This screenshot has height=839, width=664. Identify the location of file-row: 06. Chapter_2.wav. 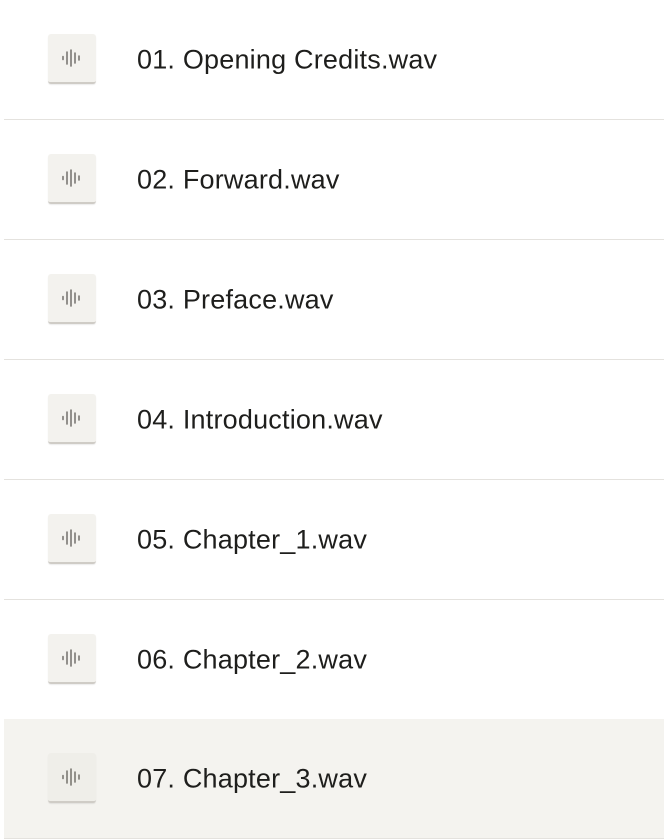
(334, 660).